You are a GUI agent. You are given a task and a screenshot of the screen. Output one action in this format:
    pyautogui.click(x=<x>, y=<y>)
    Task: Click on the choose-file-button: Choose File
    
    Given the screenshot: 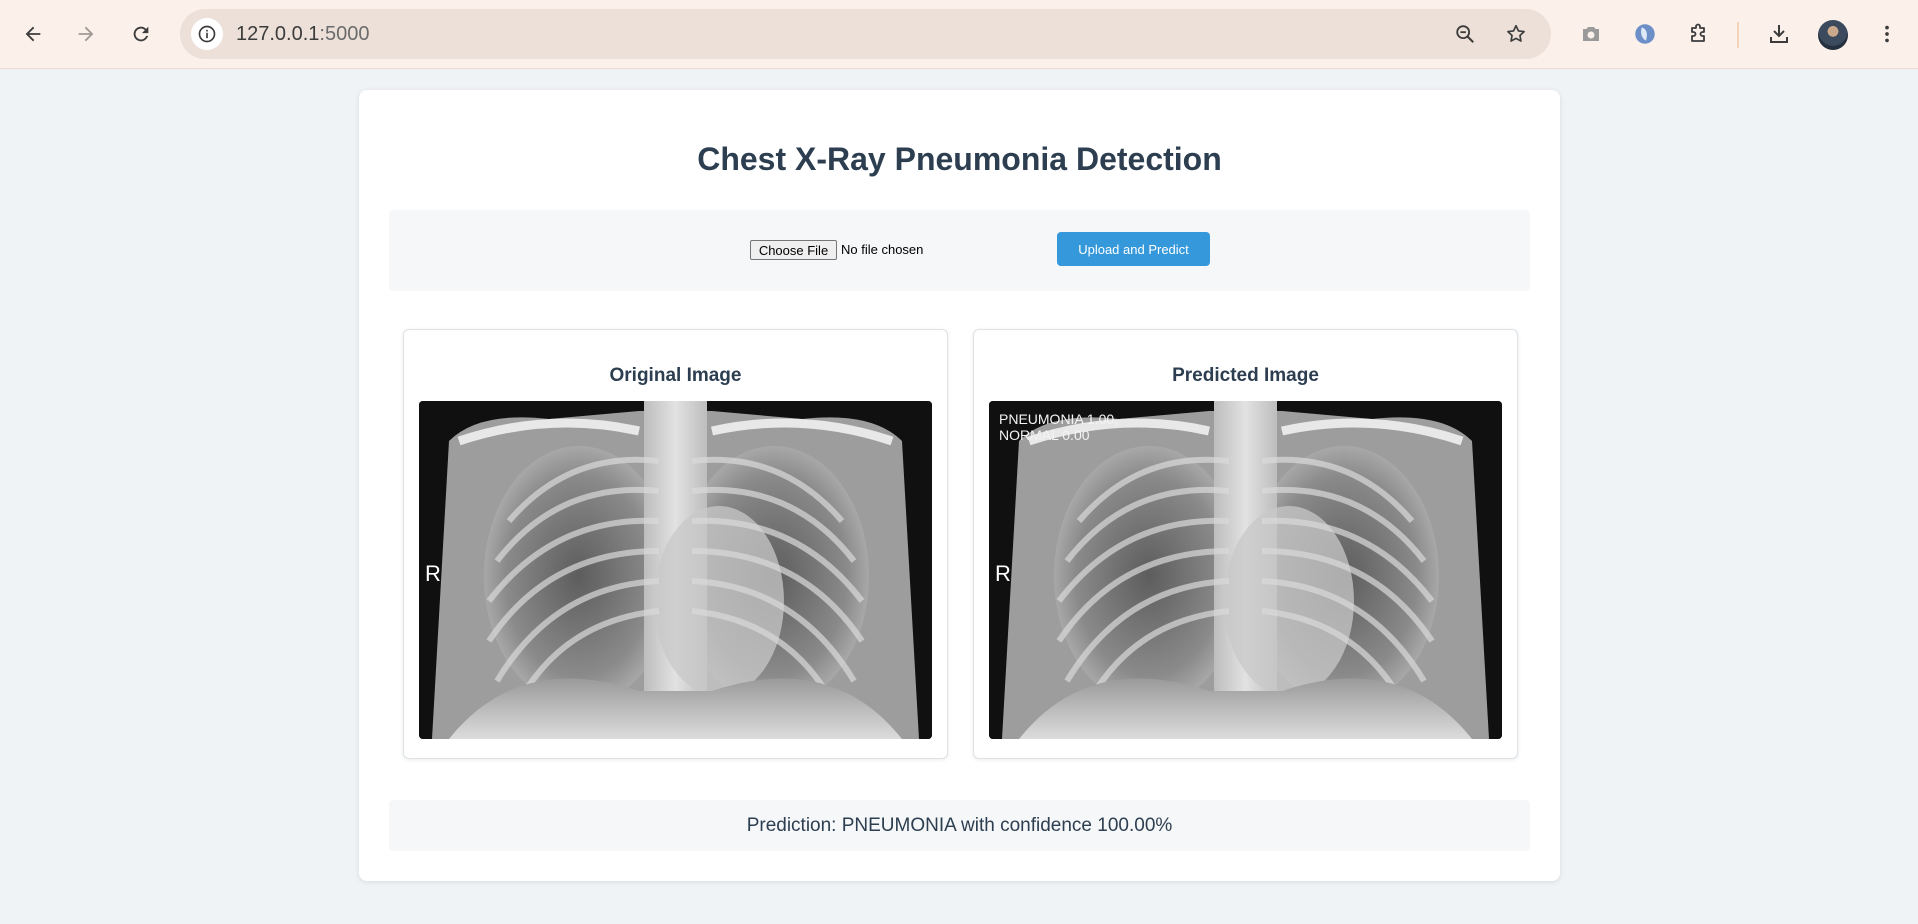 What is the action you would take?
    pyautogui.click(x=793, y=250)
    